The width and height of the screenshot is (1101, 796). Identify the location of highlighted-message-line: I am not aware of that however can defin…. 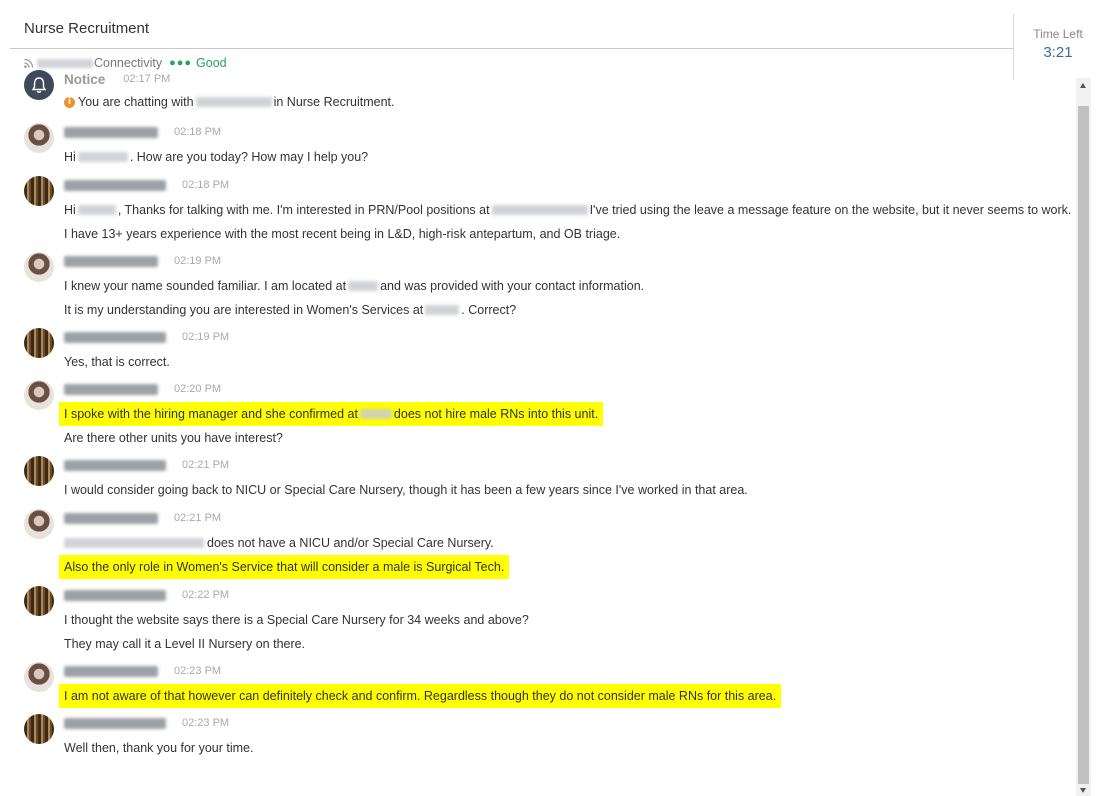
(420, 696).